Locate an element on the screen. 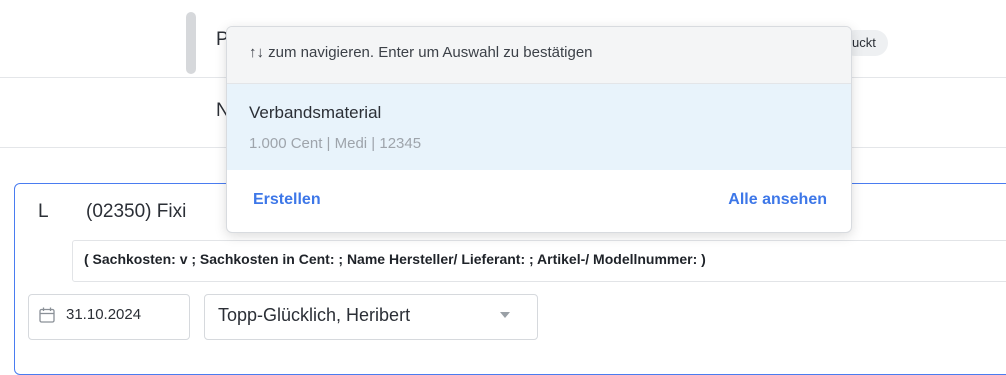 Image resolution: width=1006 pixels, height=375 pixels. entry-code-title: (02350) Fixi is located at coordinates (136, 212).